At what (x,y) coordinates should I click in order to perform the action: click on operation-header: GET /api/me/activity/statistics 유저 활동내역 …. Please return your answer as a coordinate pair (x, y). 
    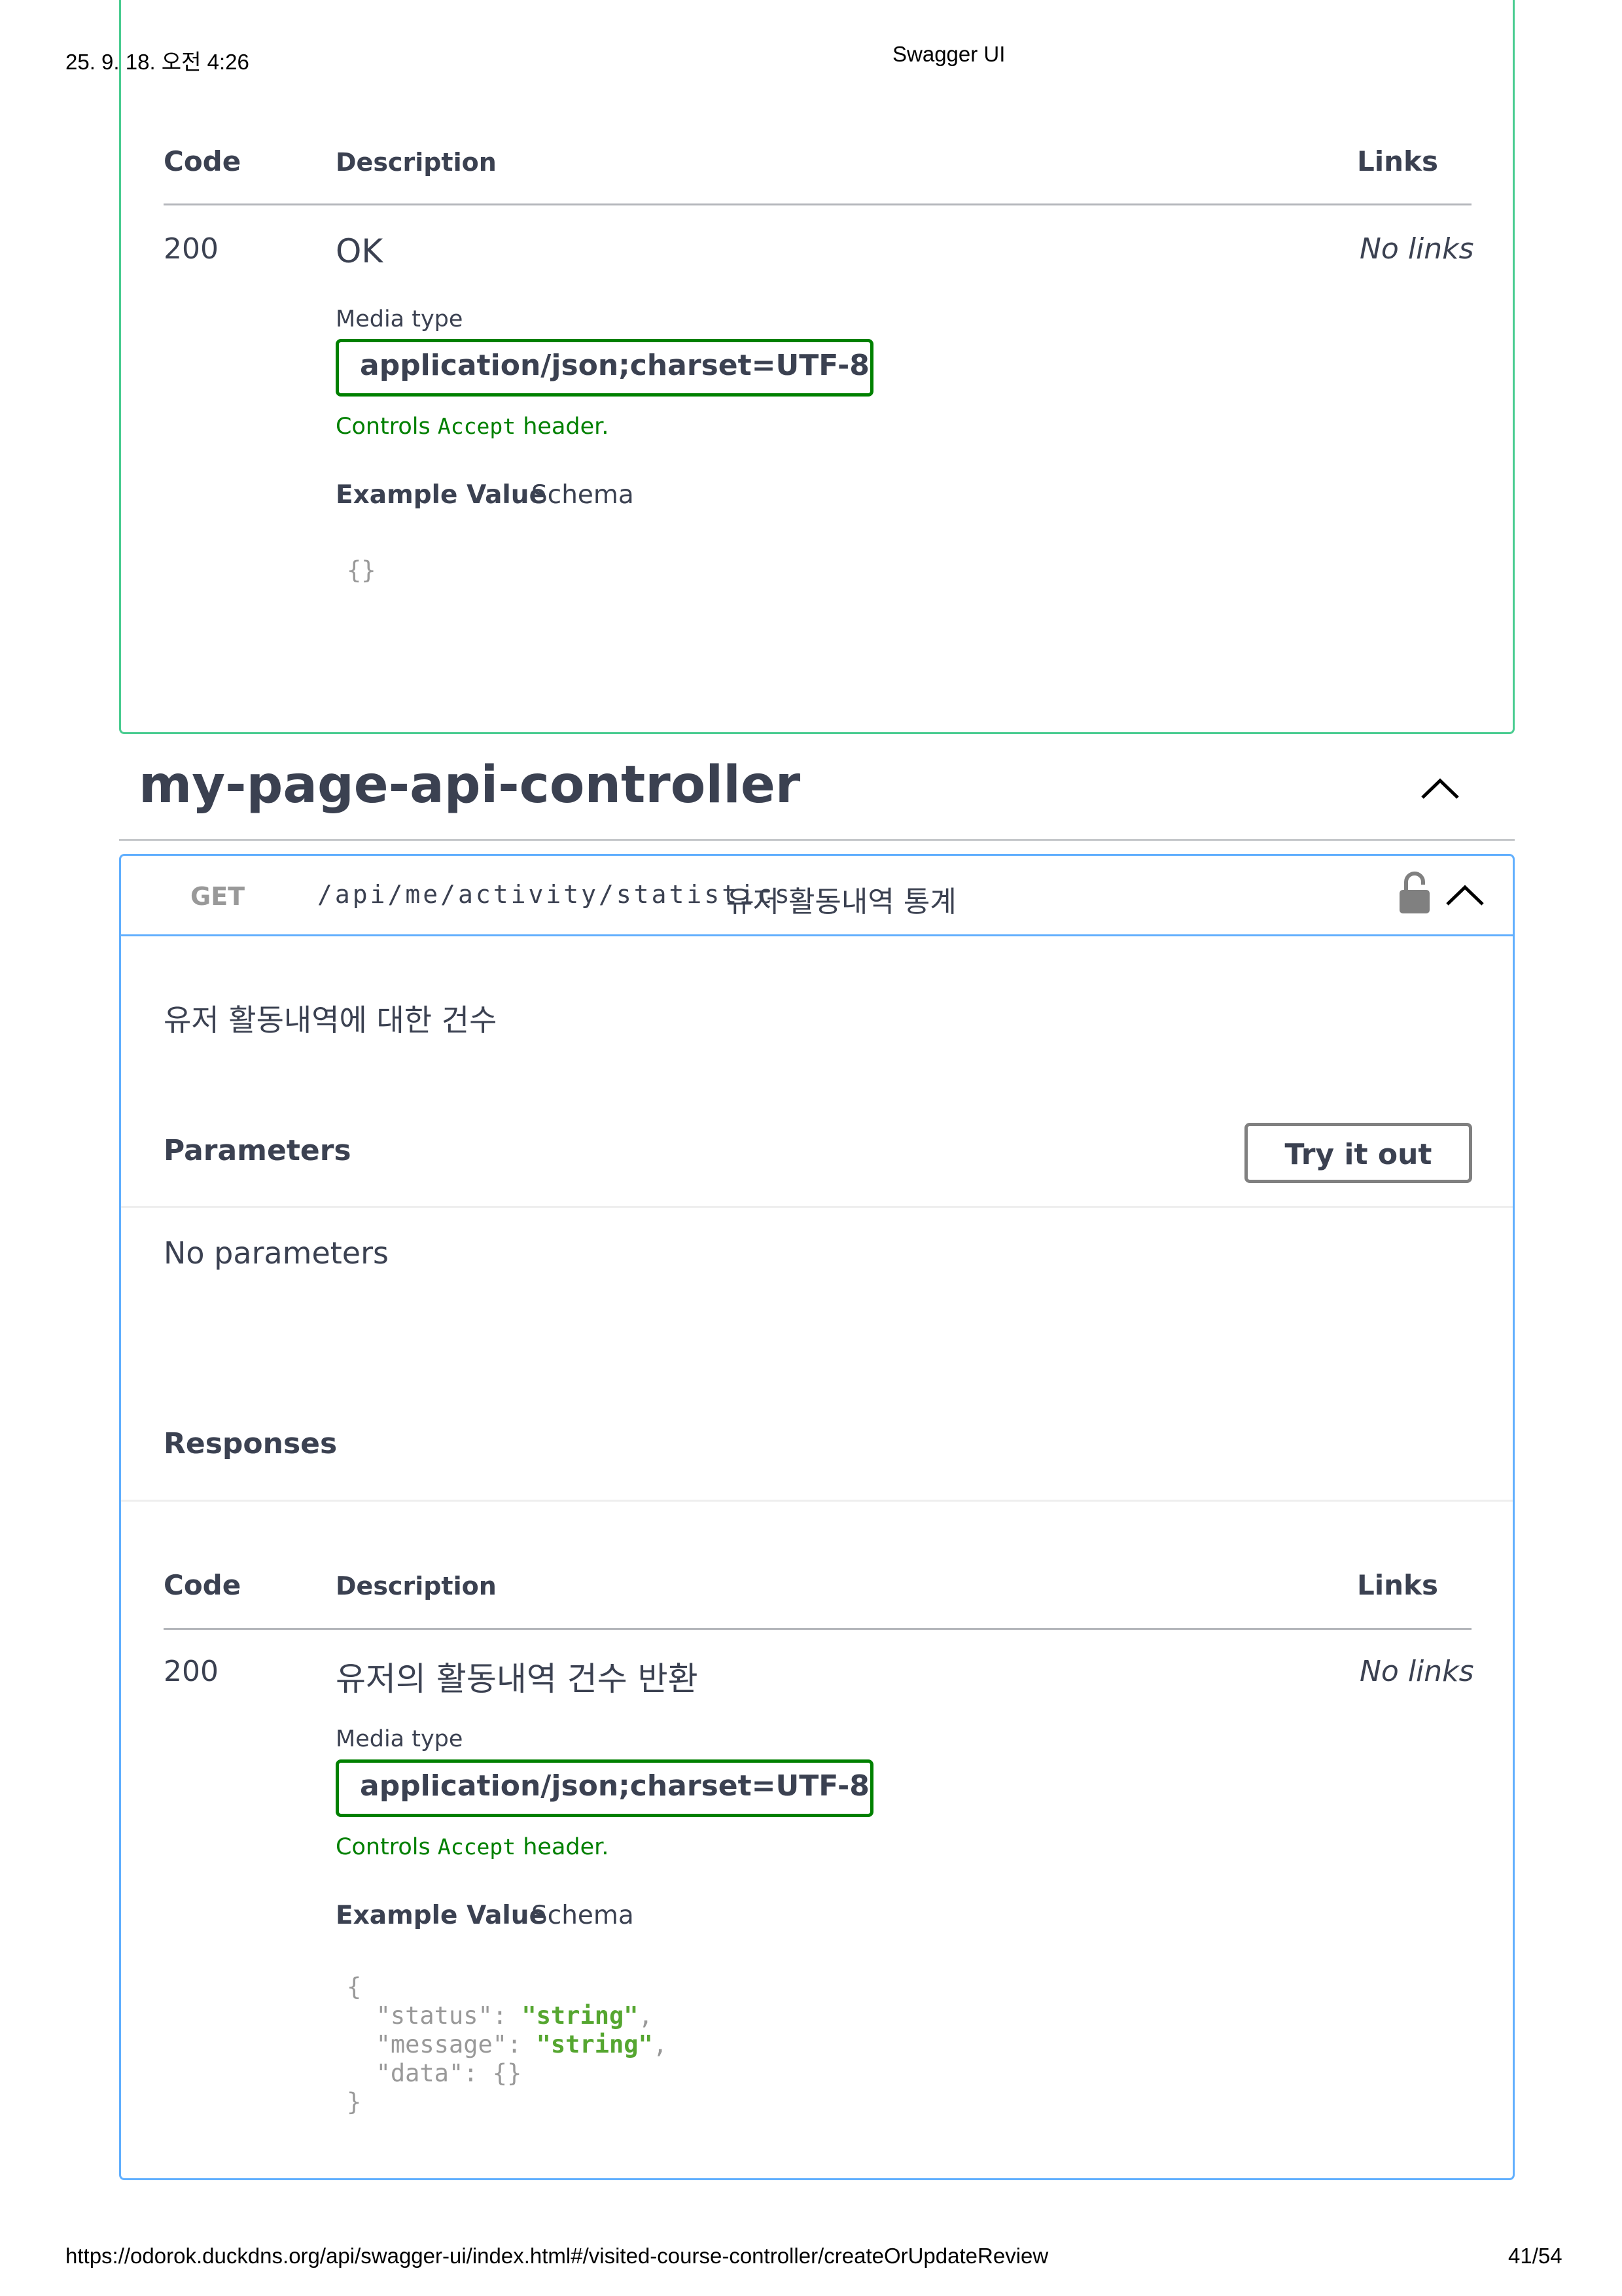
    Looking at the image, I should click on (817, 896).